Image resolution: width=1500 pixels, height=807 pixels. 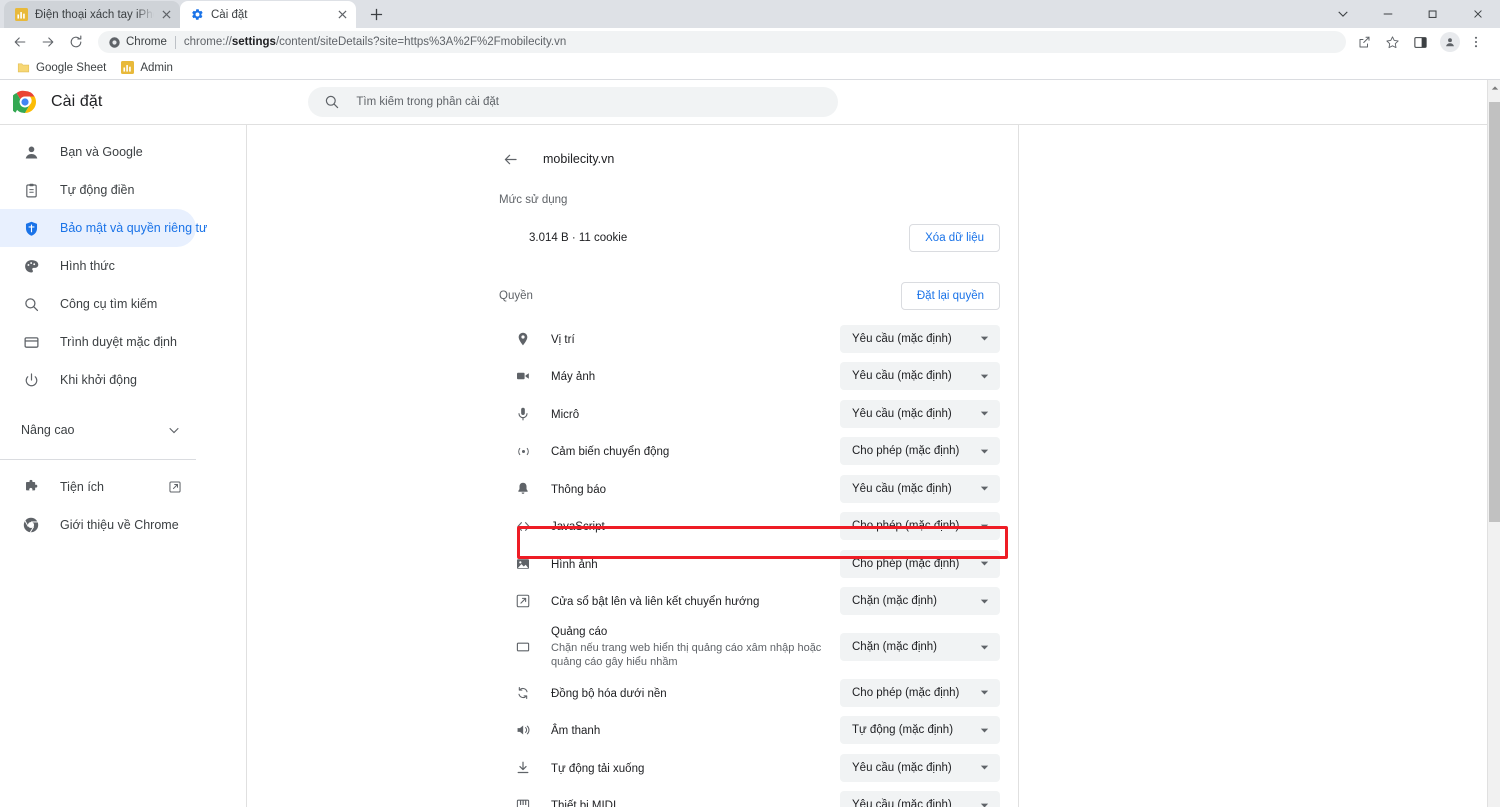 What do you see at coordinates (749, 489) in the screenshot?
I see `permission-row-notifications: Thông báo Yêu cầu (mặc định)` at bounding box center [749, 489].